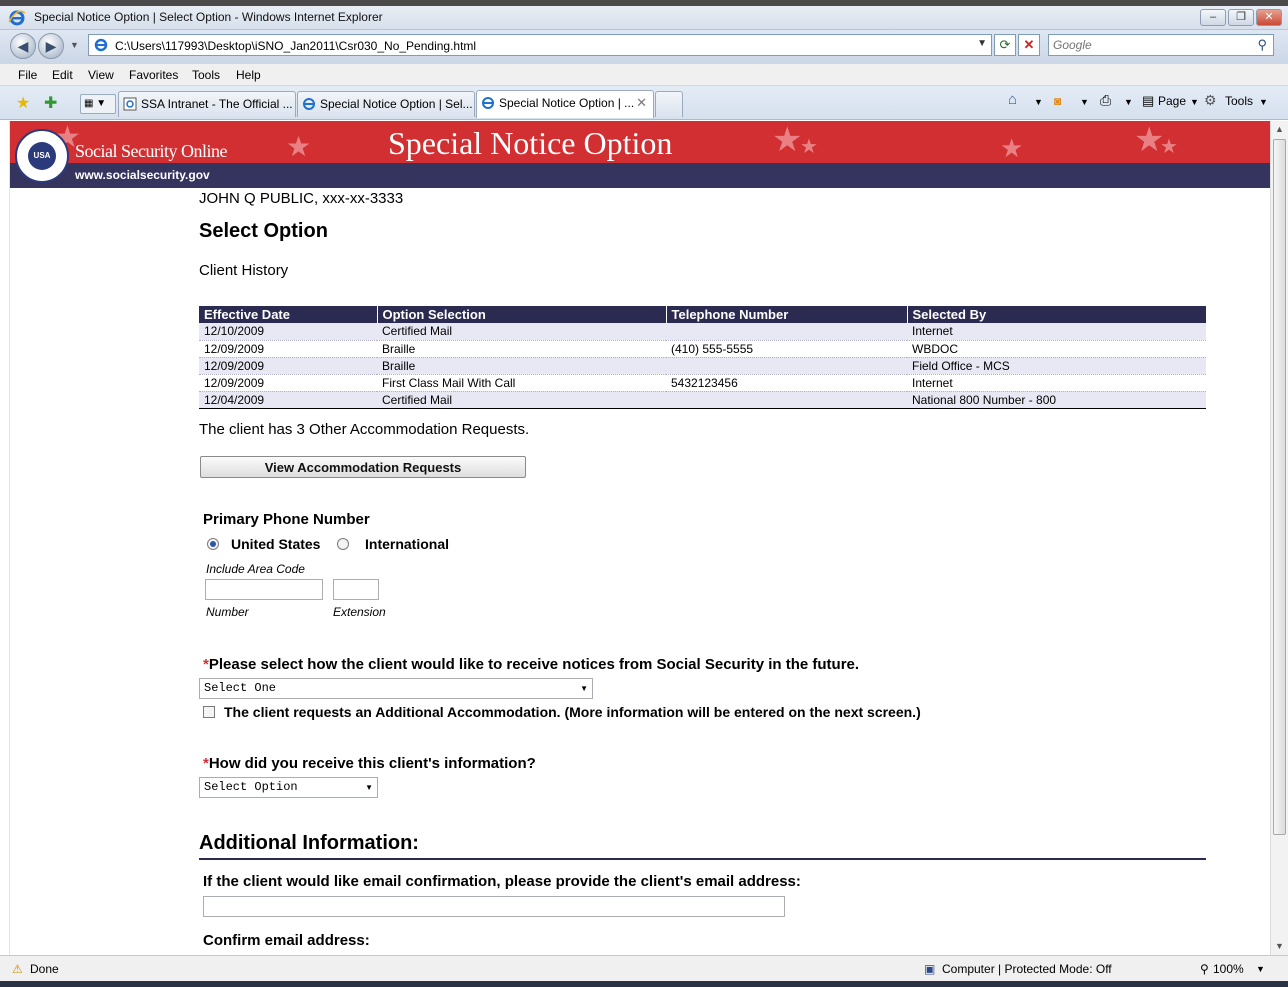 Image resolution: width=1288 pixels, height=987 pixels. What do you see at coordinates (1213, 17) in the screenshot?
I see `minimize-button: –` at bounding box center [1213, 17].